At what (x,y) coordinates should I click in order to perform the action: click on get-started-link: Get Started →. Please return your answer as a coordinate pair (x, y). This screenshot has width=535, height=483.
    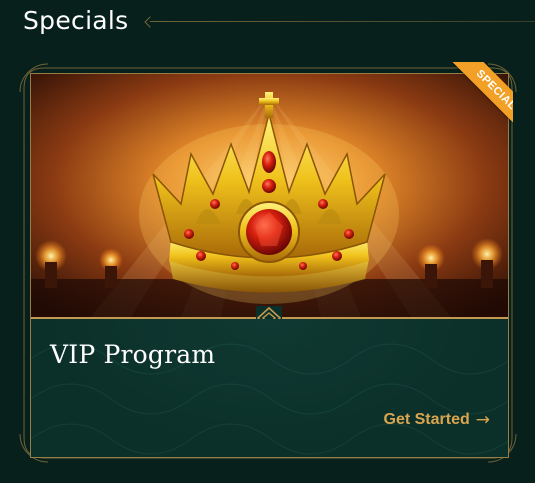
    Looking at the image, I should click on (437, 420).